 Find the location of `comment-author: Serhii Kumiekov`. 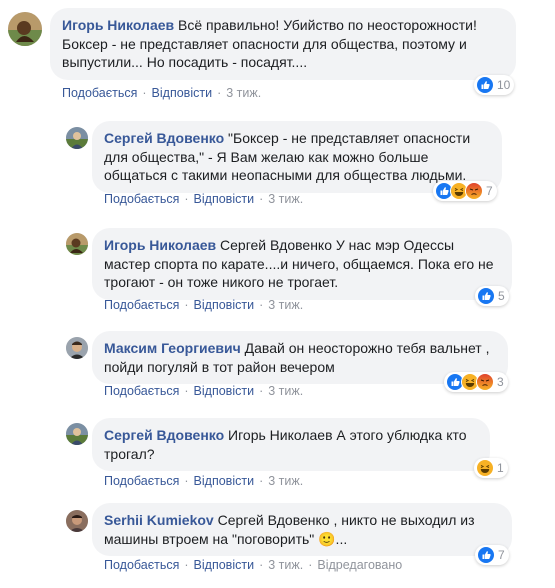

comment-author: Serhii Kumiekov is located at coordinates (159, 520).